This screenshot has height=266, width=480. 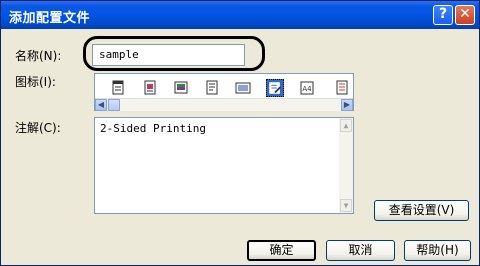 What do you see at coordinates (360, 250) in the screenshot?
I see `cancel-button: 取消` at bounding box center [360, 250].